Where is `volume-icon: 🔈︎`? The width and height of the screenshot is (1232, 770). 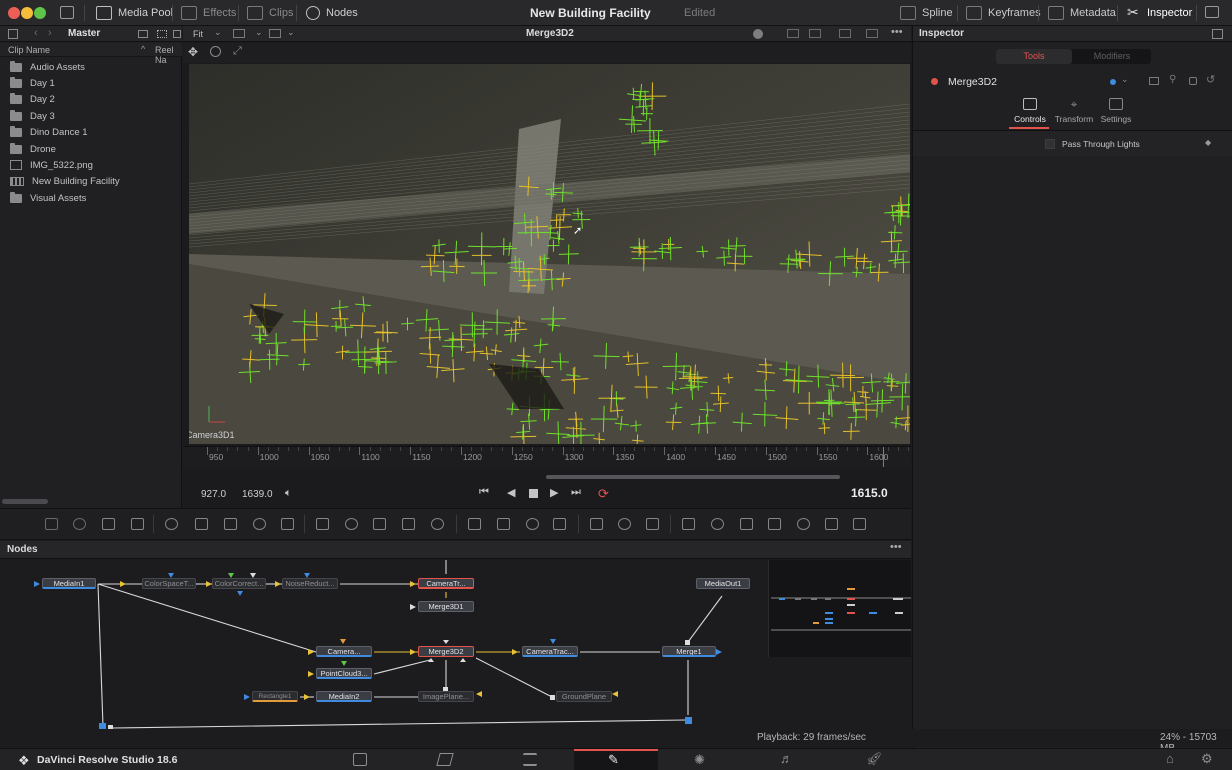
volume-icon: 🔈︎ is located at coordinates (288, 493).